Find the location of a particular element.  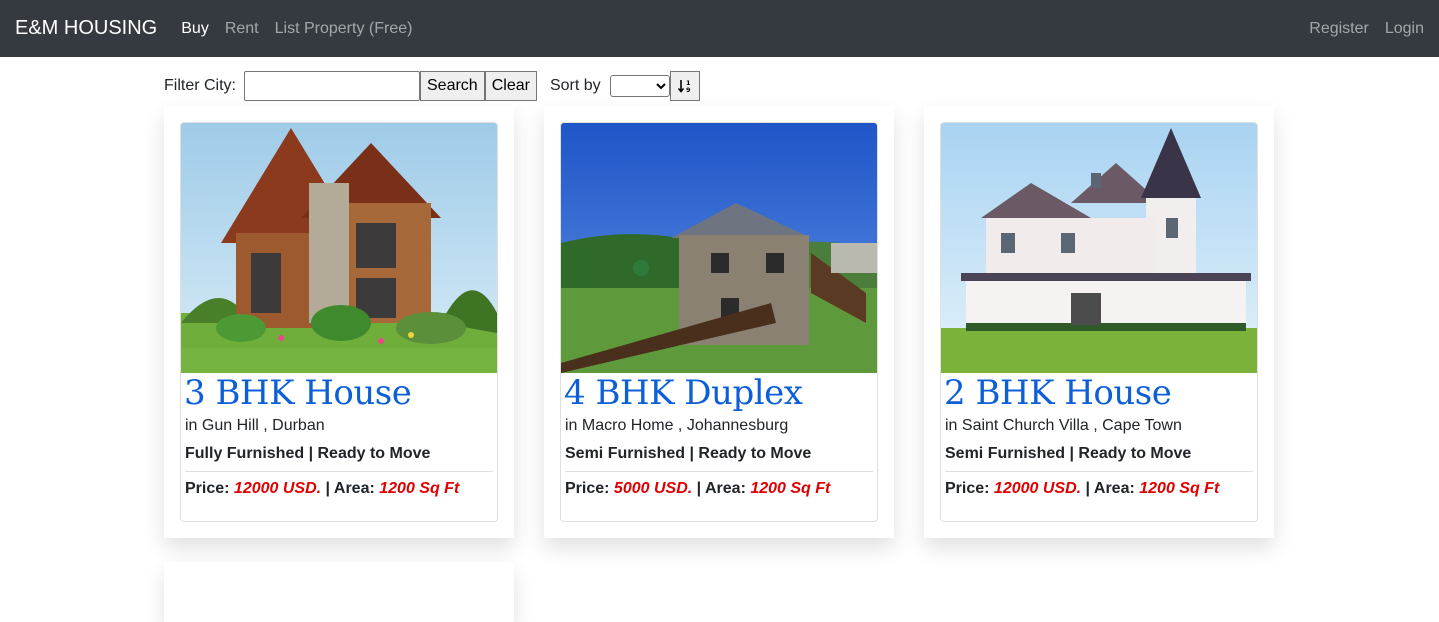

nav-buy: Buy is located at coordinates (195, 29).